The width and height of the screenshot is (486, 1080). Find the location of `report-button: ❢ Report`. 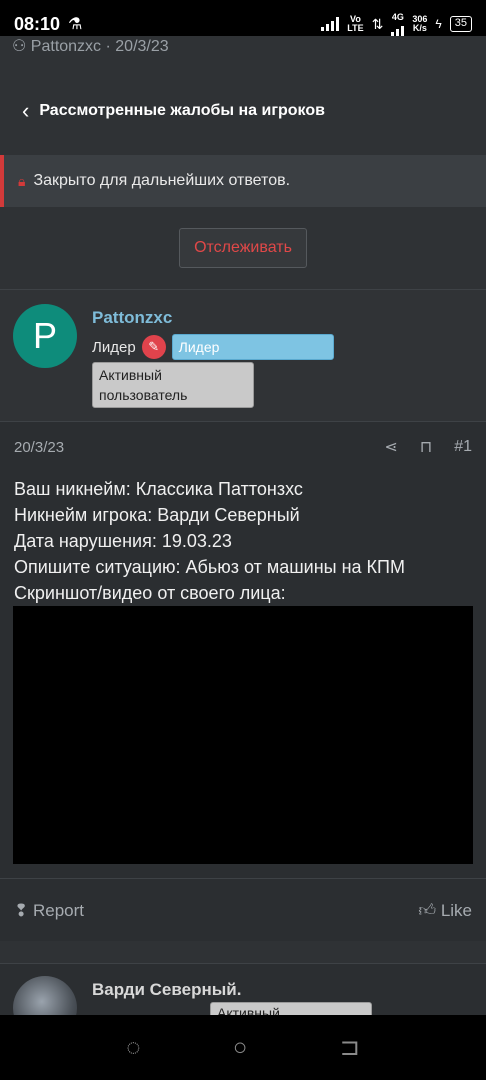

report-button: ❢ Report is located at coordinates (49, 911).